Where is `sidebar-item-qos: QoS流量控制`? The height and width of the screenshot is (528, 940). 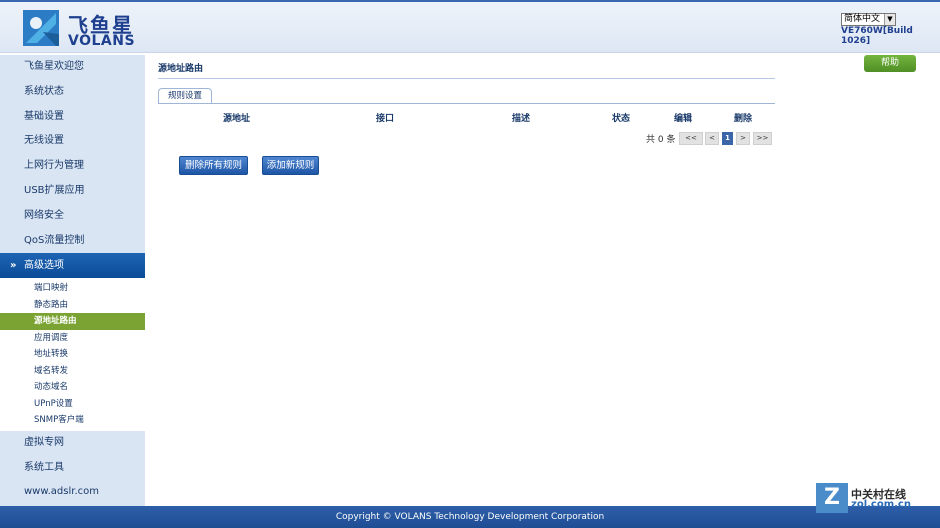 sidebar-item-qos: QoS流量控制 is located at coordinates (72, 241).